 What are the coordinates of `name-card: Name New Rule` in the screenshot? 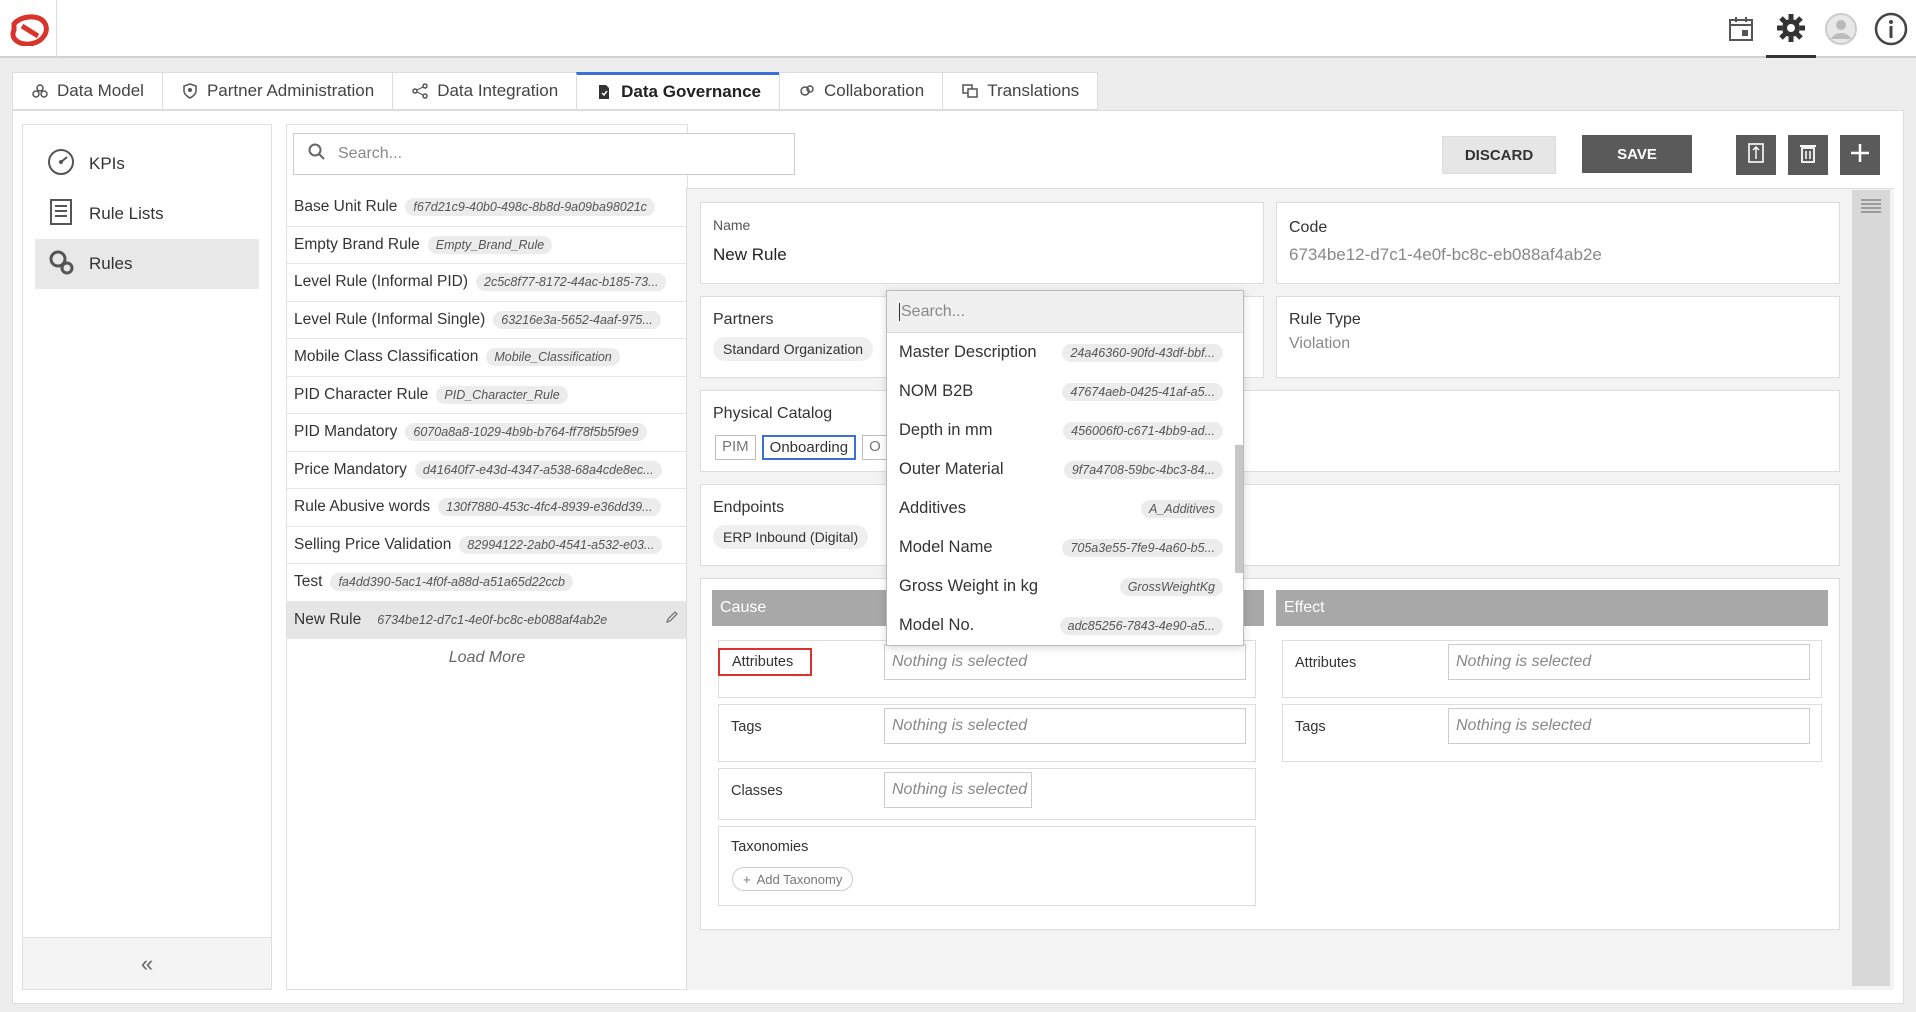 It's located at (982, 243).